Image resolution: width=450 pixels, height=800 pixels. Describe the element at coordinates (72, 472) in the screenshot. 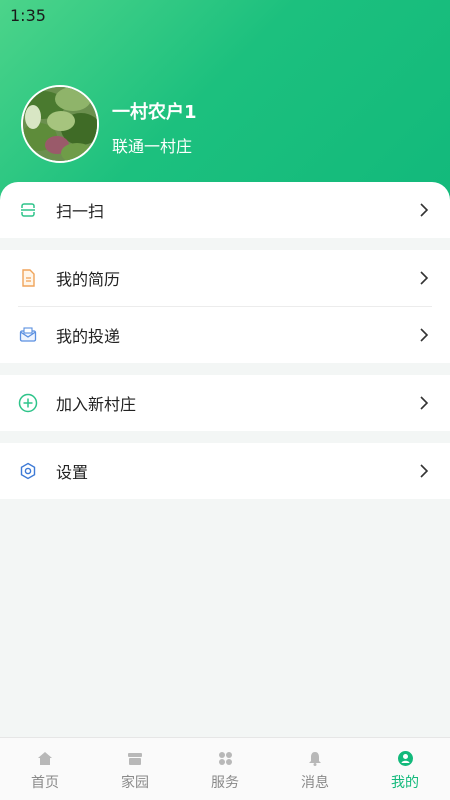

I see `menu-item-label: 设置` at that location.